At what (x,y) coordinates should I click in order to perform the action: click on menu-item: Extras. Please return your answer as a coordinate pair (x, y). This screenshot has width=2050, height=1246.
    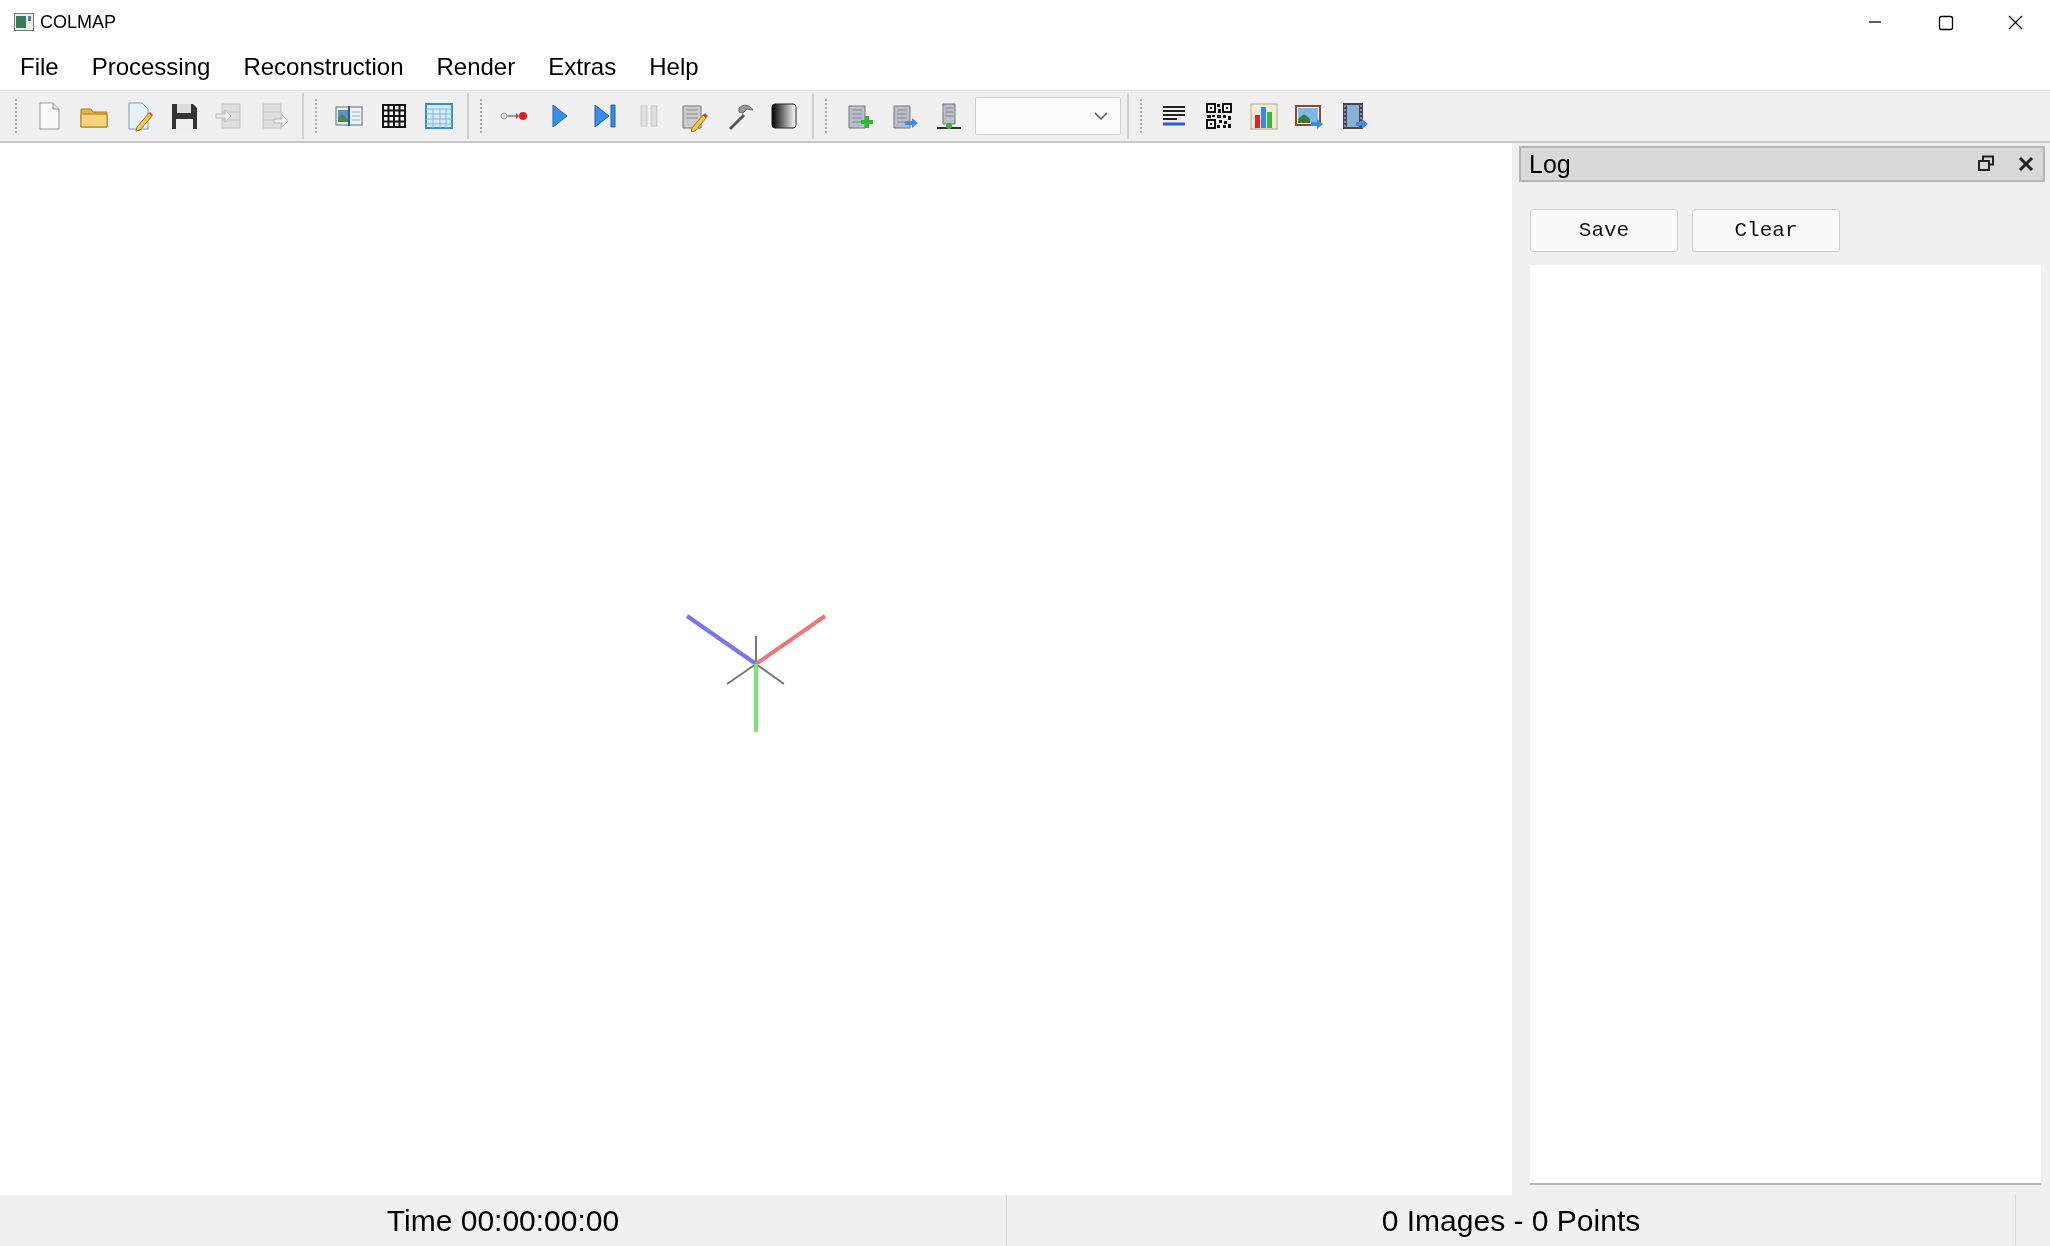
    Looking at the image, I should click on (582, 67).